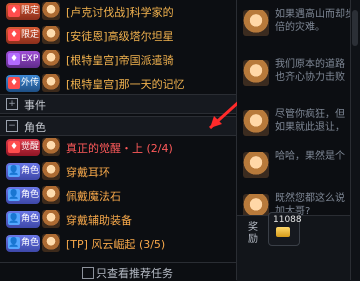  Describe the element at coordinates (35, 105) in the screenshot. I see `category-label: 事件` at that location.